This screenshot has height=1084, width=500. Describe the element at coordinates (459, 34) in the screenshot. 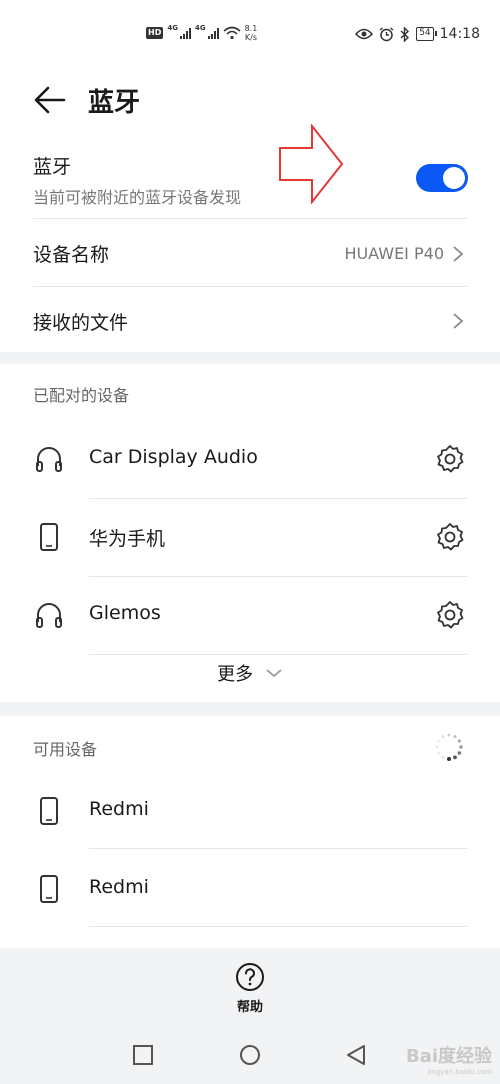

I see `clock: 14:18` at that location.